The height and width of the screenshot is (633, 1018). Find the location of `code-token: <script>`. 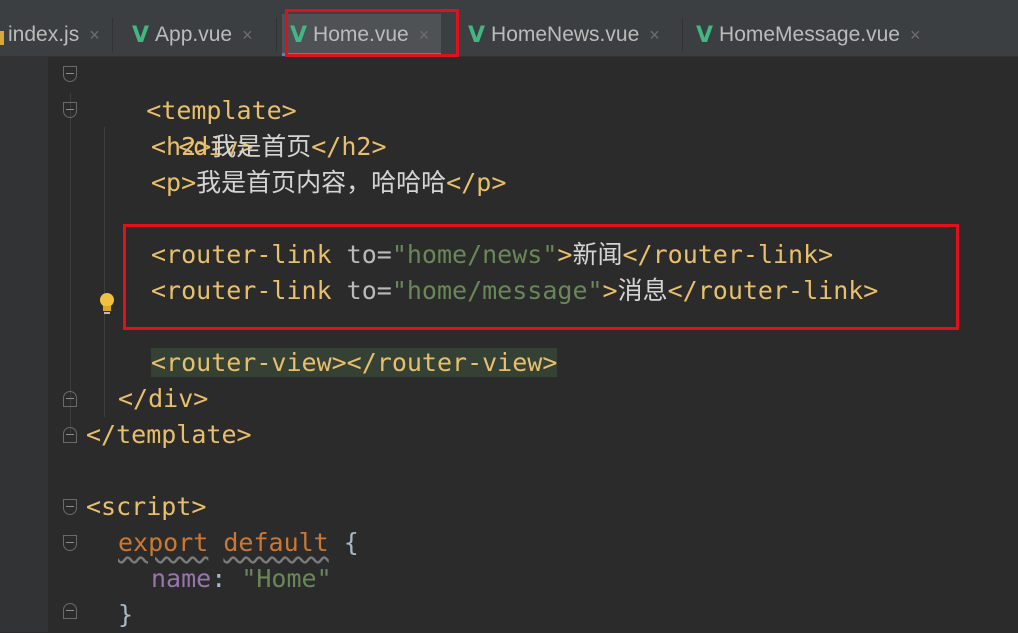

code-token: <script> is located at coordinates (146, 506).